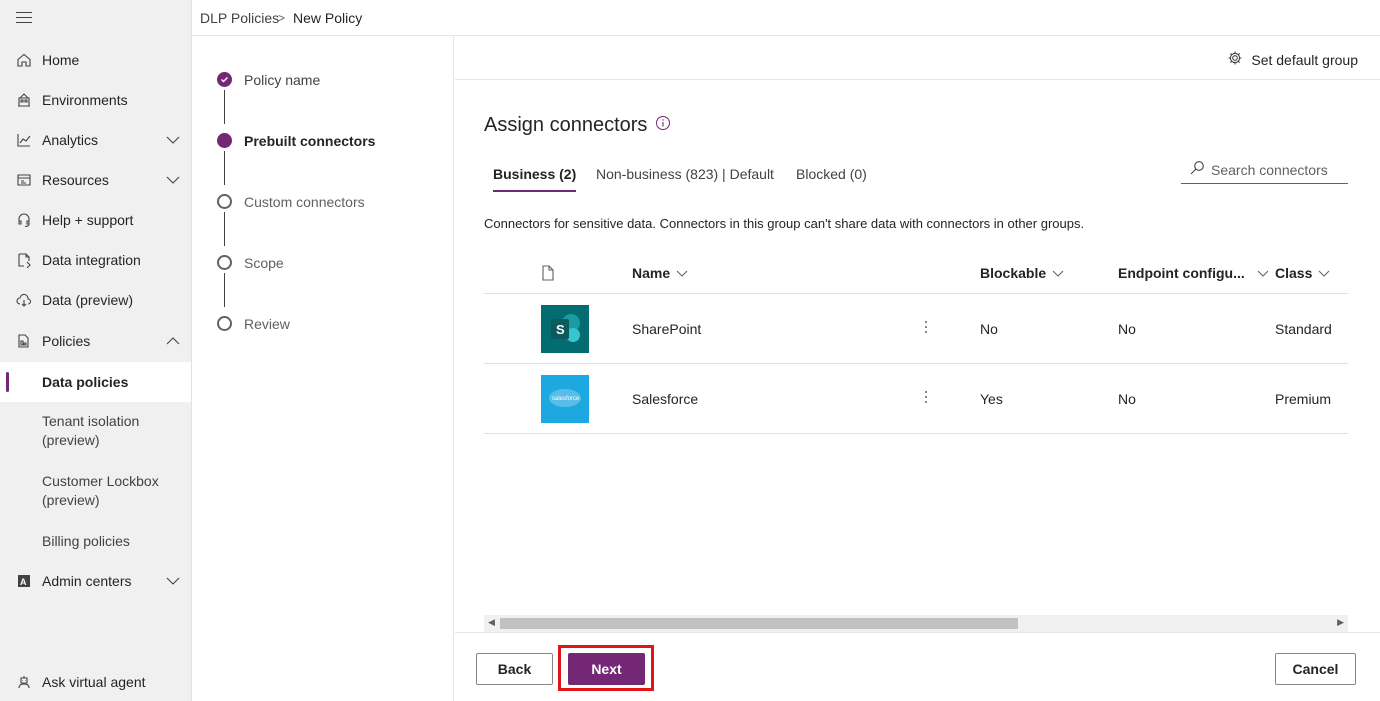 This screenshot has width=1380, height=701. Describe the element at coordinates (665, 399) in the screenshot. I see `connector-name: Salesforce` at that location.